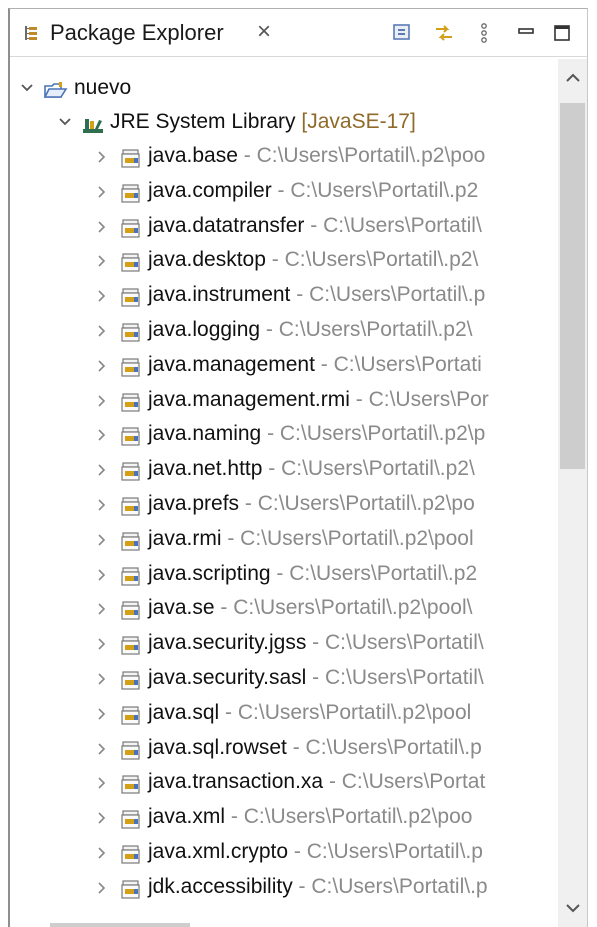 This screenshot has width=597, height=927. I want to click on tree-item-module: java.scripting - C:\Users\Portatil\.p2, so click(284, 574).